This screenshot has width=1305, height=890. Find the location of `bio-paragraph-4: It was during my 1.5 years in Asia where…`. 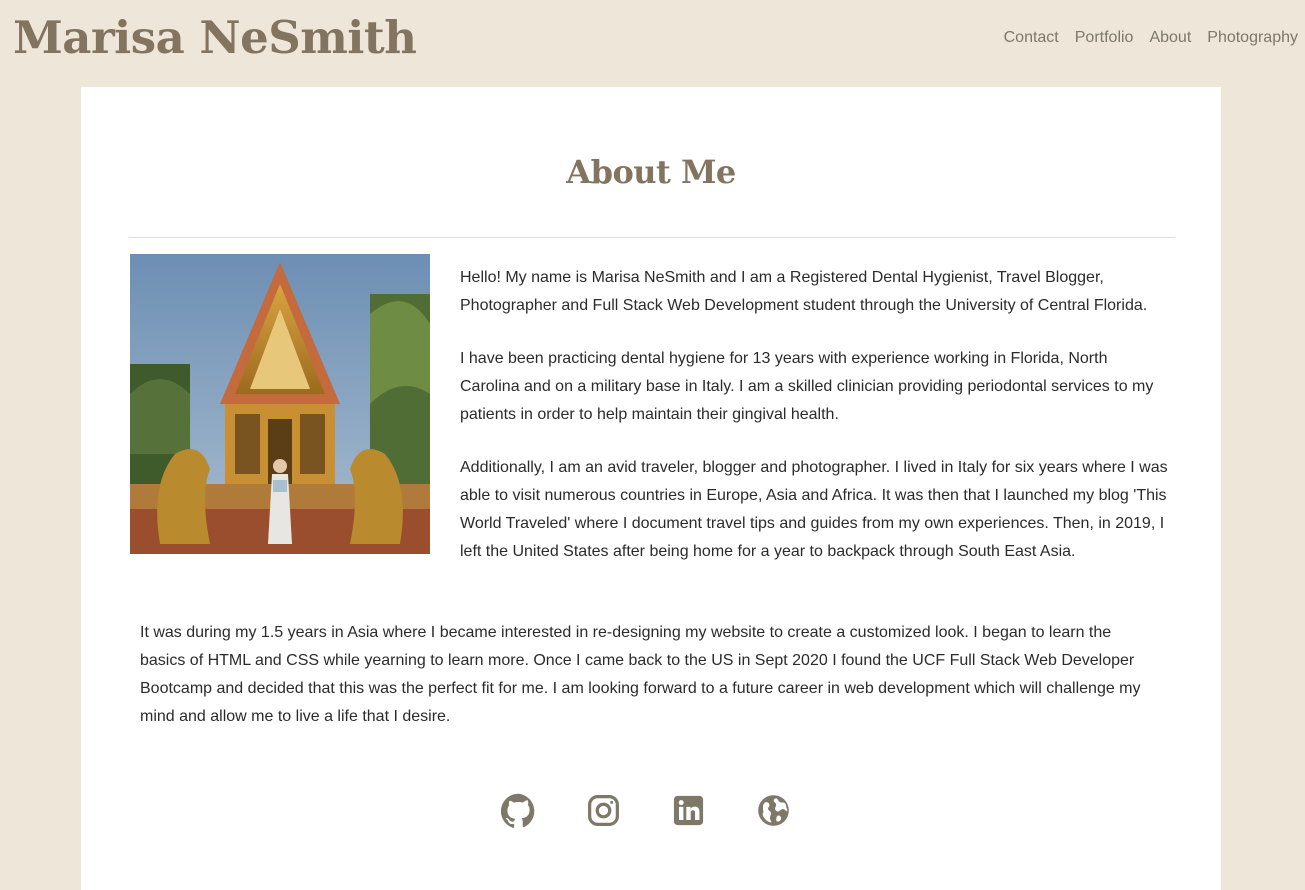

bio-paragraph-4: It was during my 1.5 years in Asia where… is located at coordinates (640, 674).